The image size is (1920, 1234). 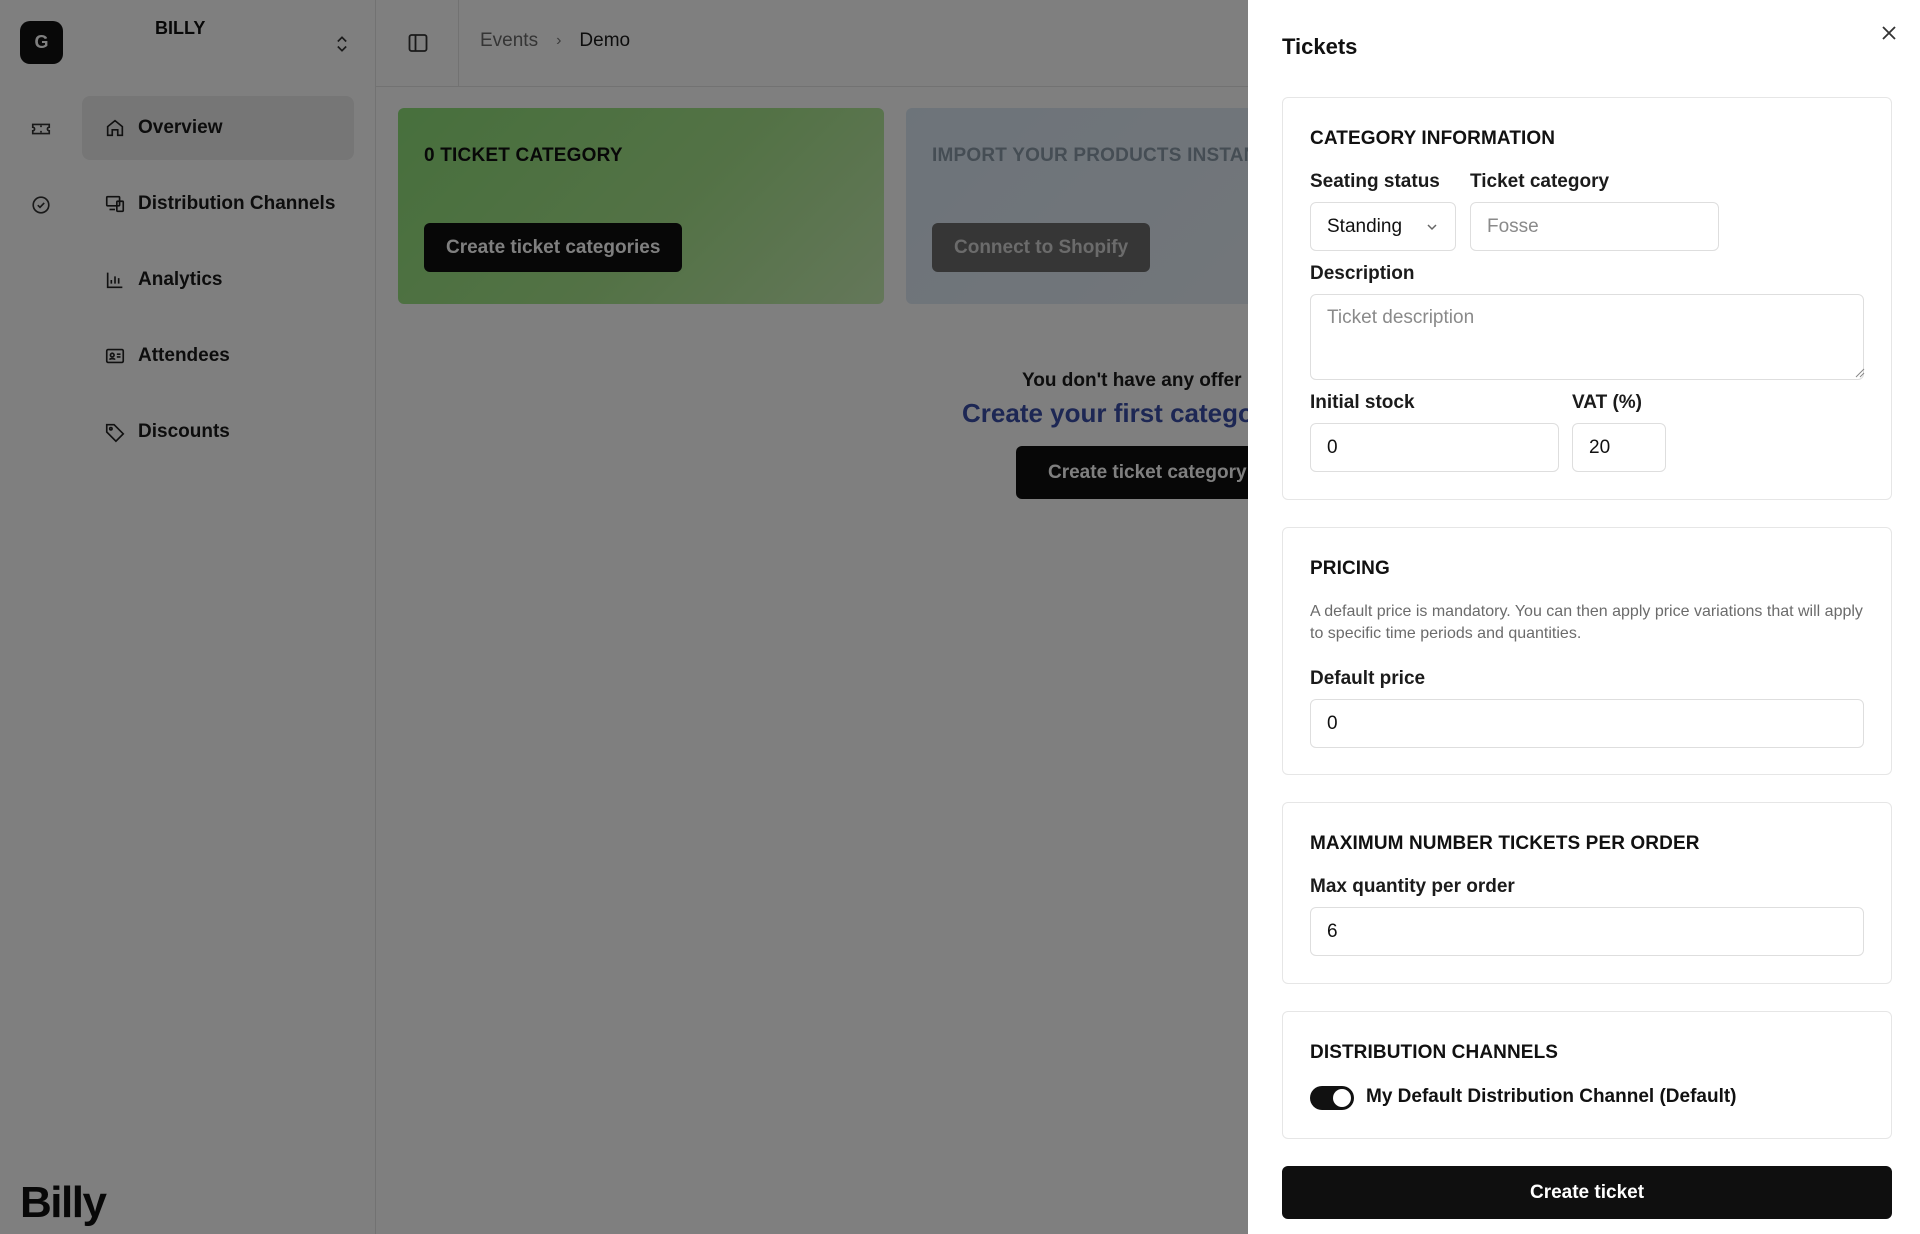 I want to click on default-price-input, so click(x=1587, y=723).